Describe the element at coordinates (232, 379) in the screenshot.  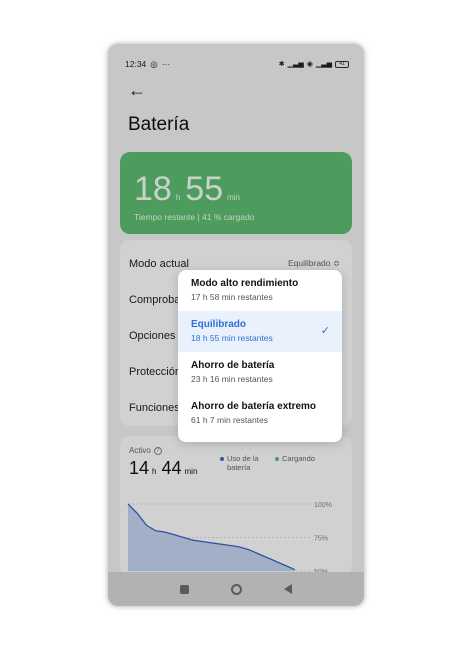
I see `option-remaining: 23 h 16 min restantes` at that location.